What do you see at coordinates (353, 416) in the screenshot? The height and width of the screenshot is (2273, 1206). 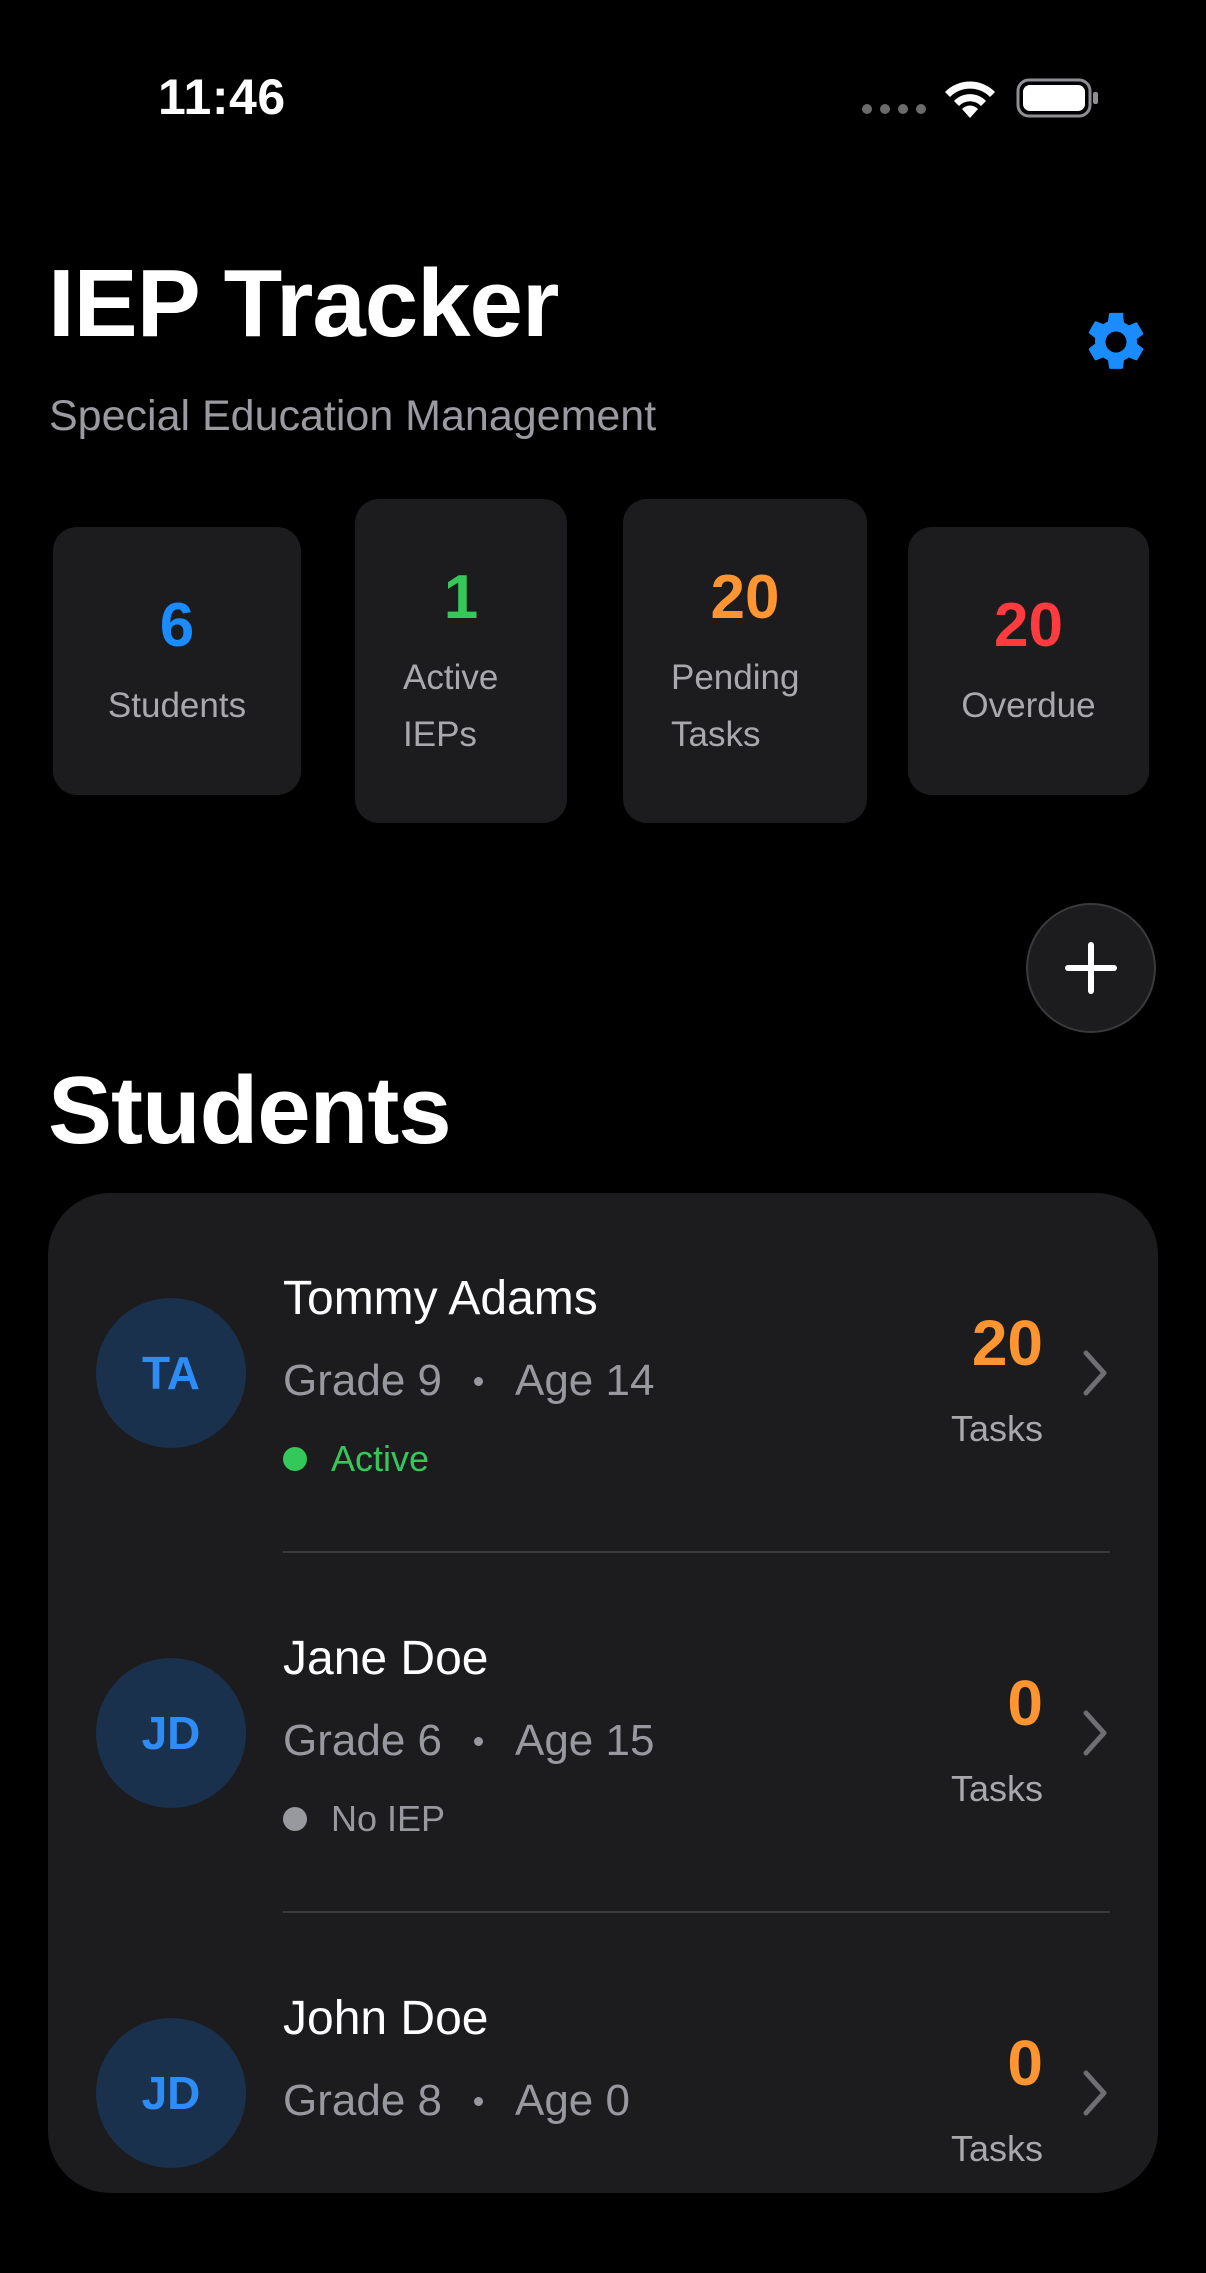 I see `page-subtitle: Special Education Management` at bounding box center [353, 416].